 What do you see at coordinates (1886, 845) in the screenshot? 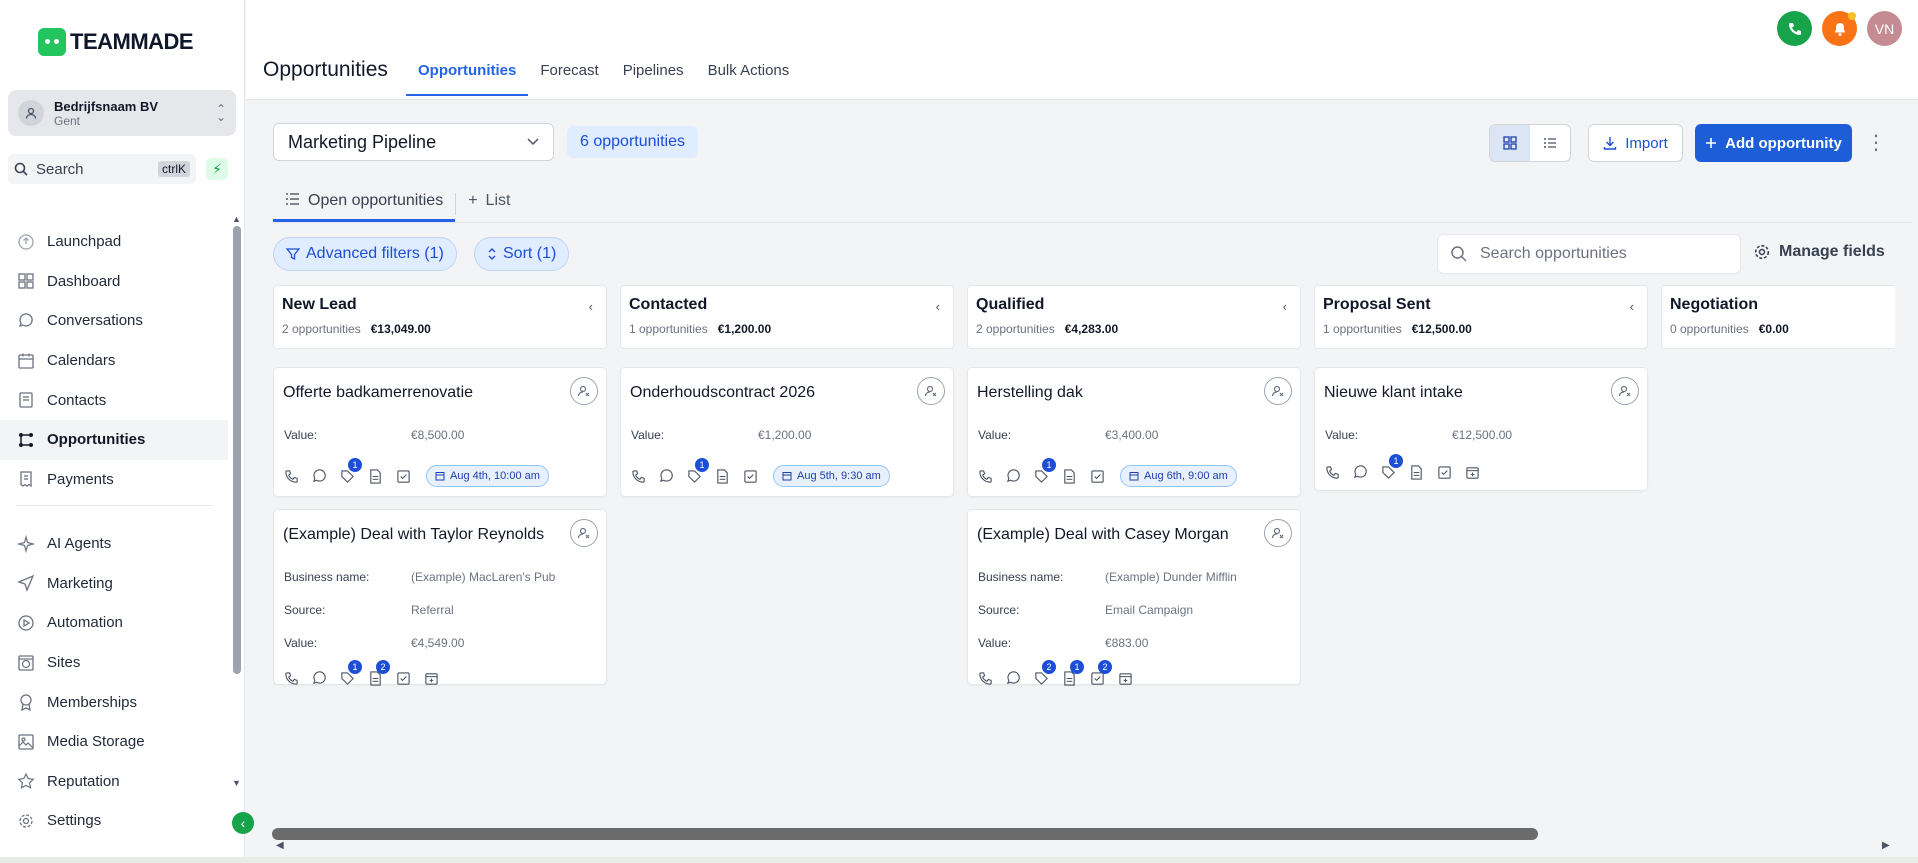
I see `scroll-right-icon: ▶` at bounding box center [1886, 845].